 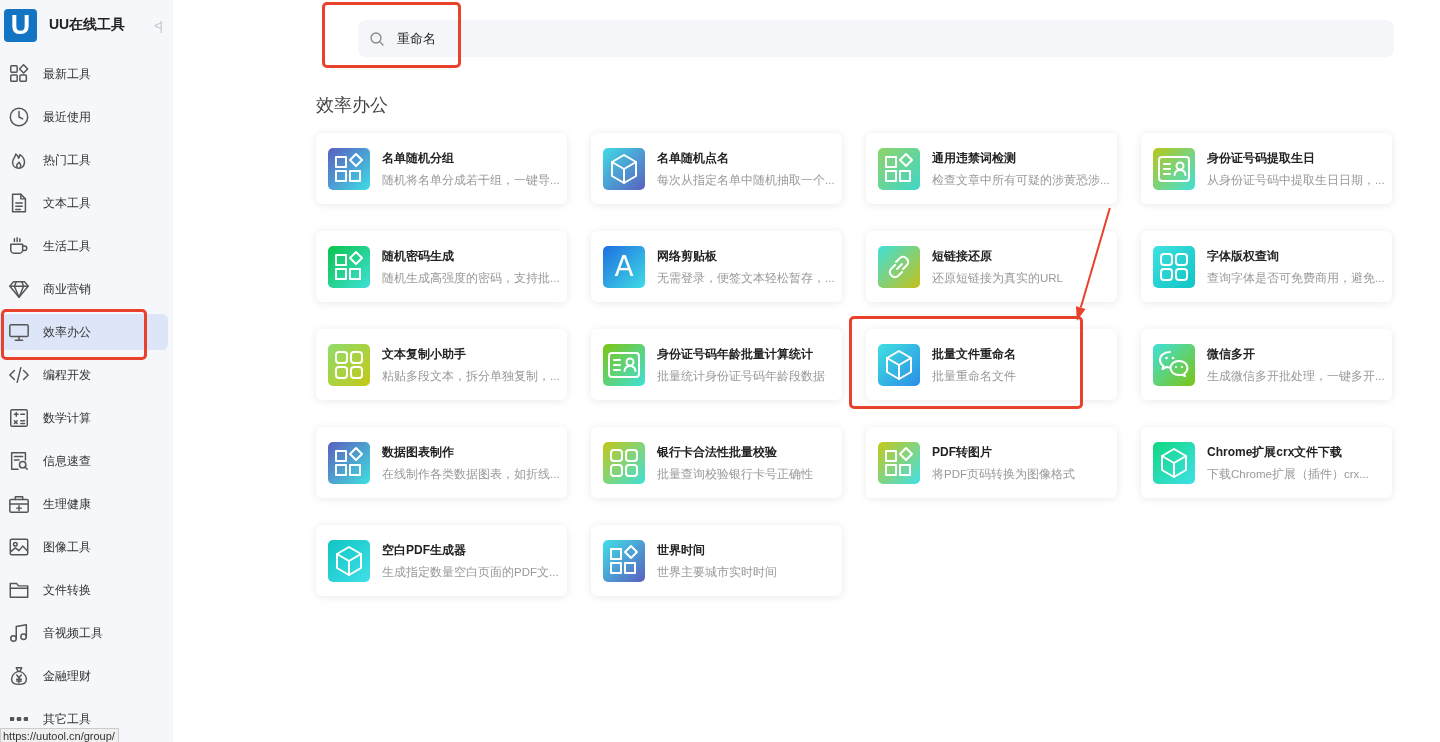 I want to click on card-title: 银行卡合法性批量校验, so click(x=717, y=452).